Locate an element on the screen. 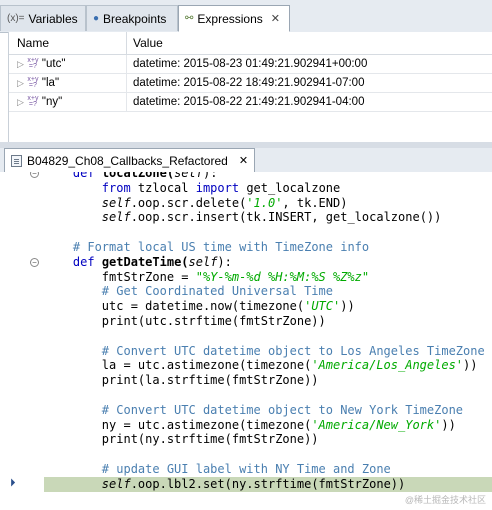 This screenshot has width=492, height=510. expressions-icon: ⚯ is located at coordinates (189, 18).